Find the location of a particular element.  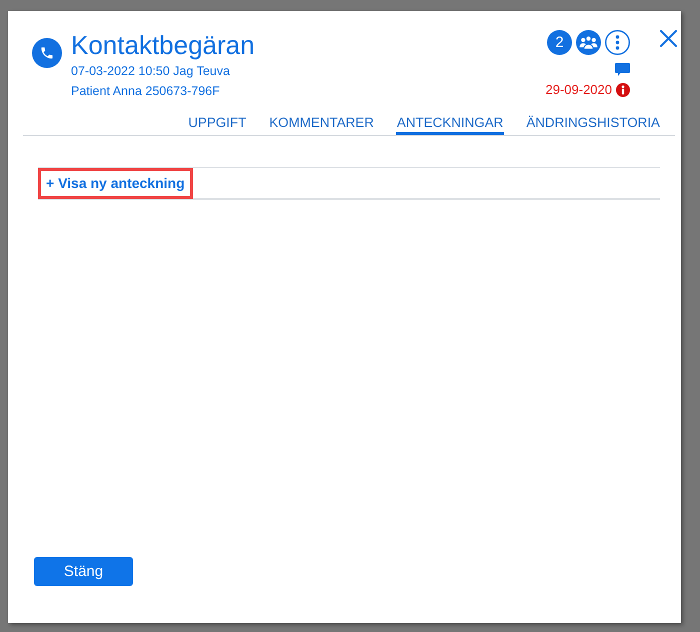

tab: ANTECKNINGAR is located at coordinates (450, 121).